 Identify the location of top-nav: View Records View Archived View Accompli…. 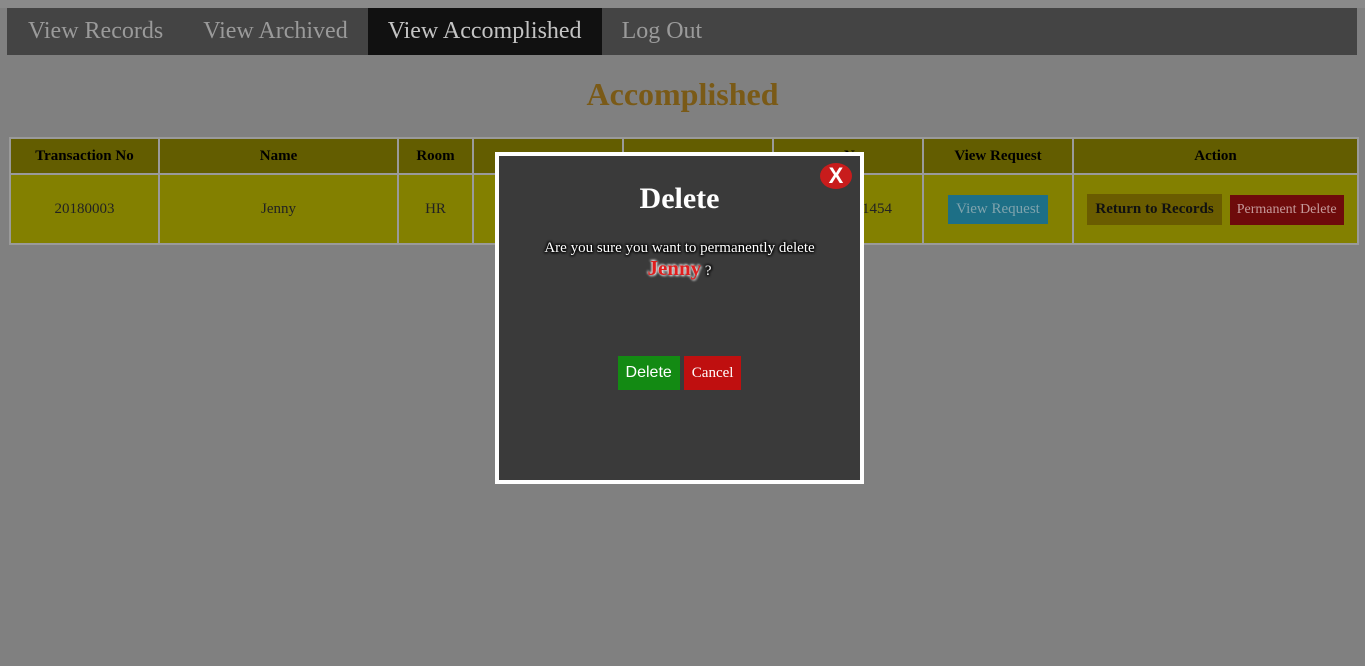
(682, 31).